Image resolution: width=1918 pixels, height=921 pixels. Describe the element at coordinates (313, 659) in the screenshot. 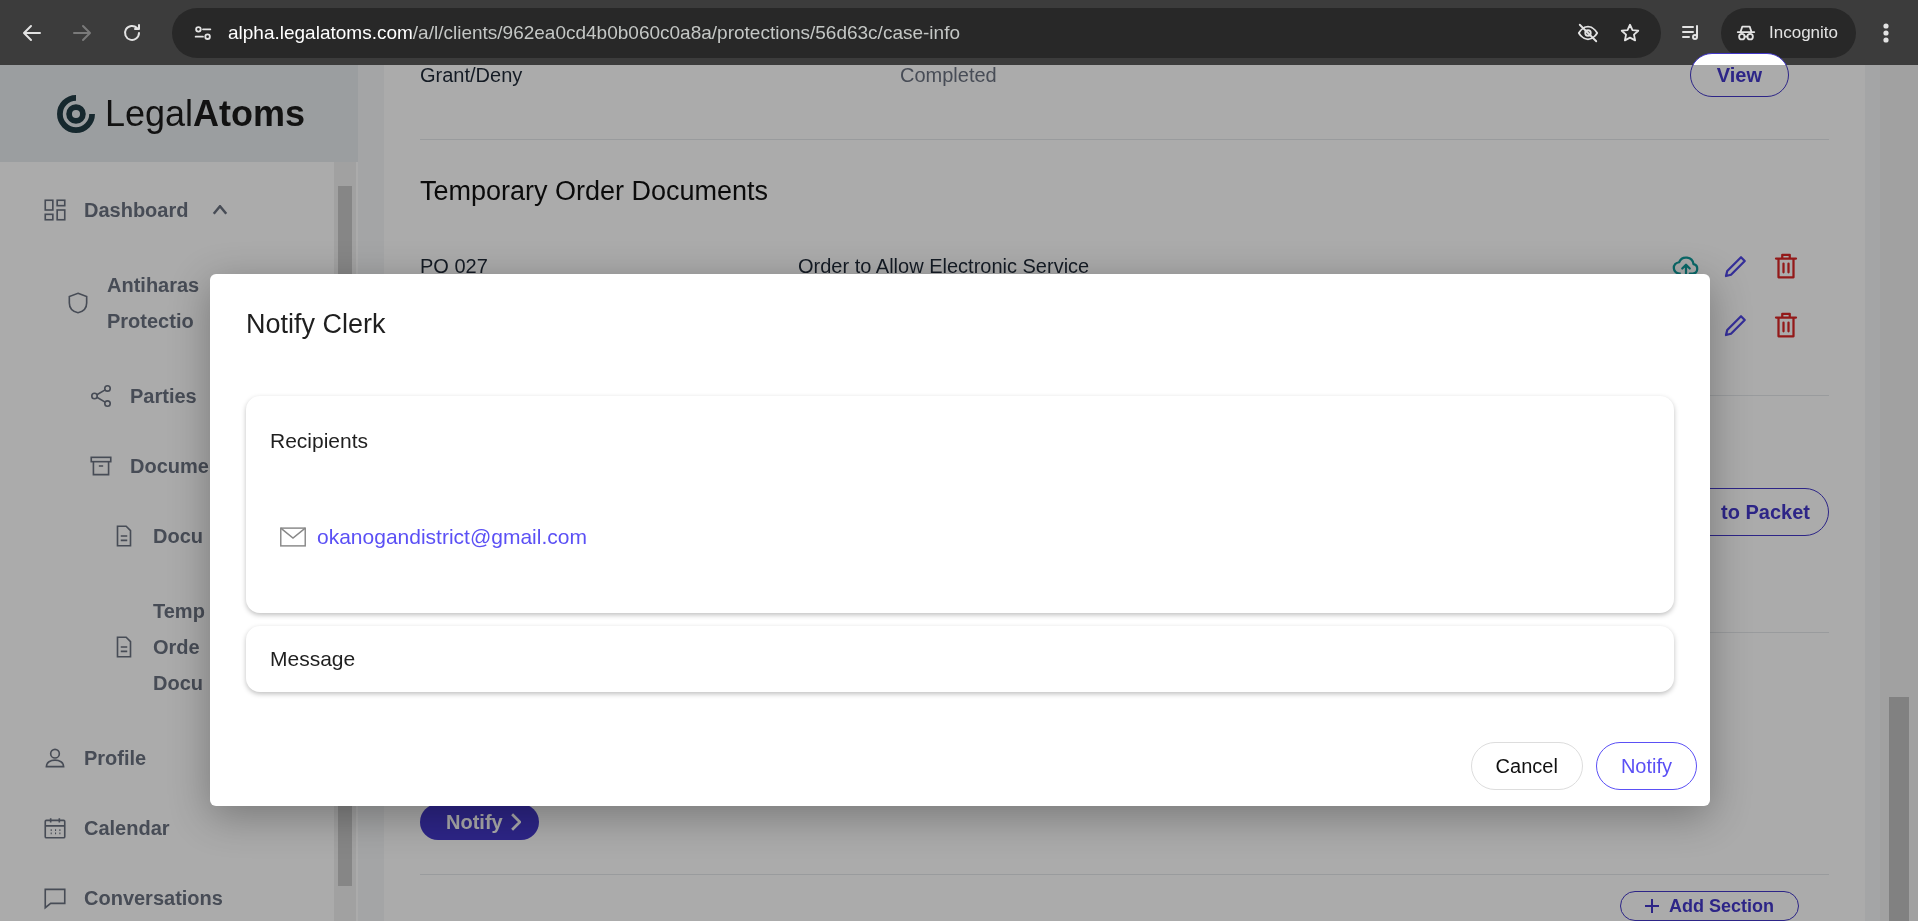

I see `message-label: Message` at that location.